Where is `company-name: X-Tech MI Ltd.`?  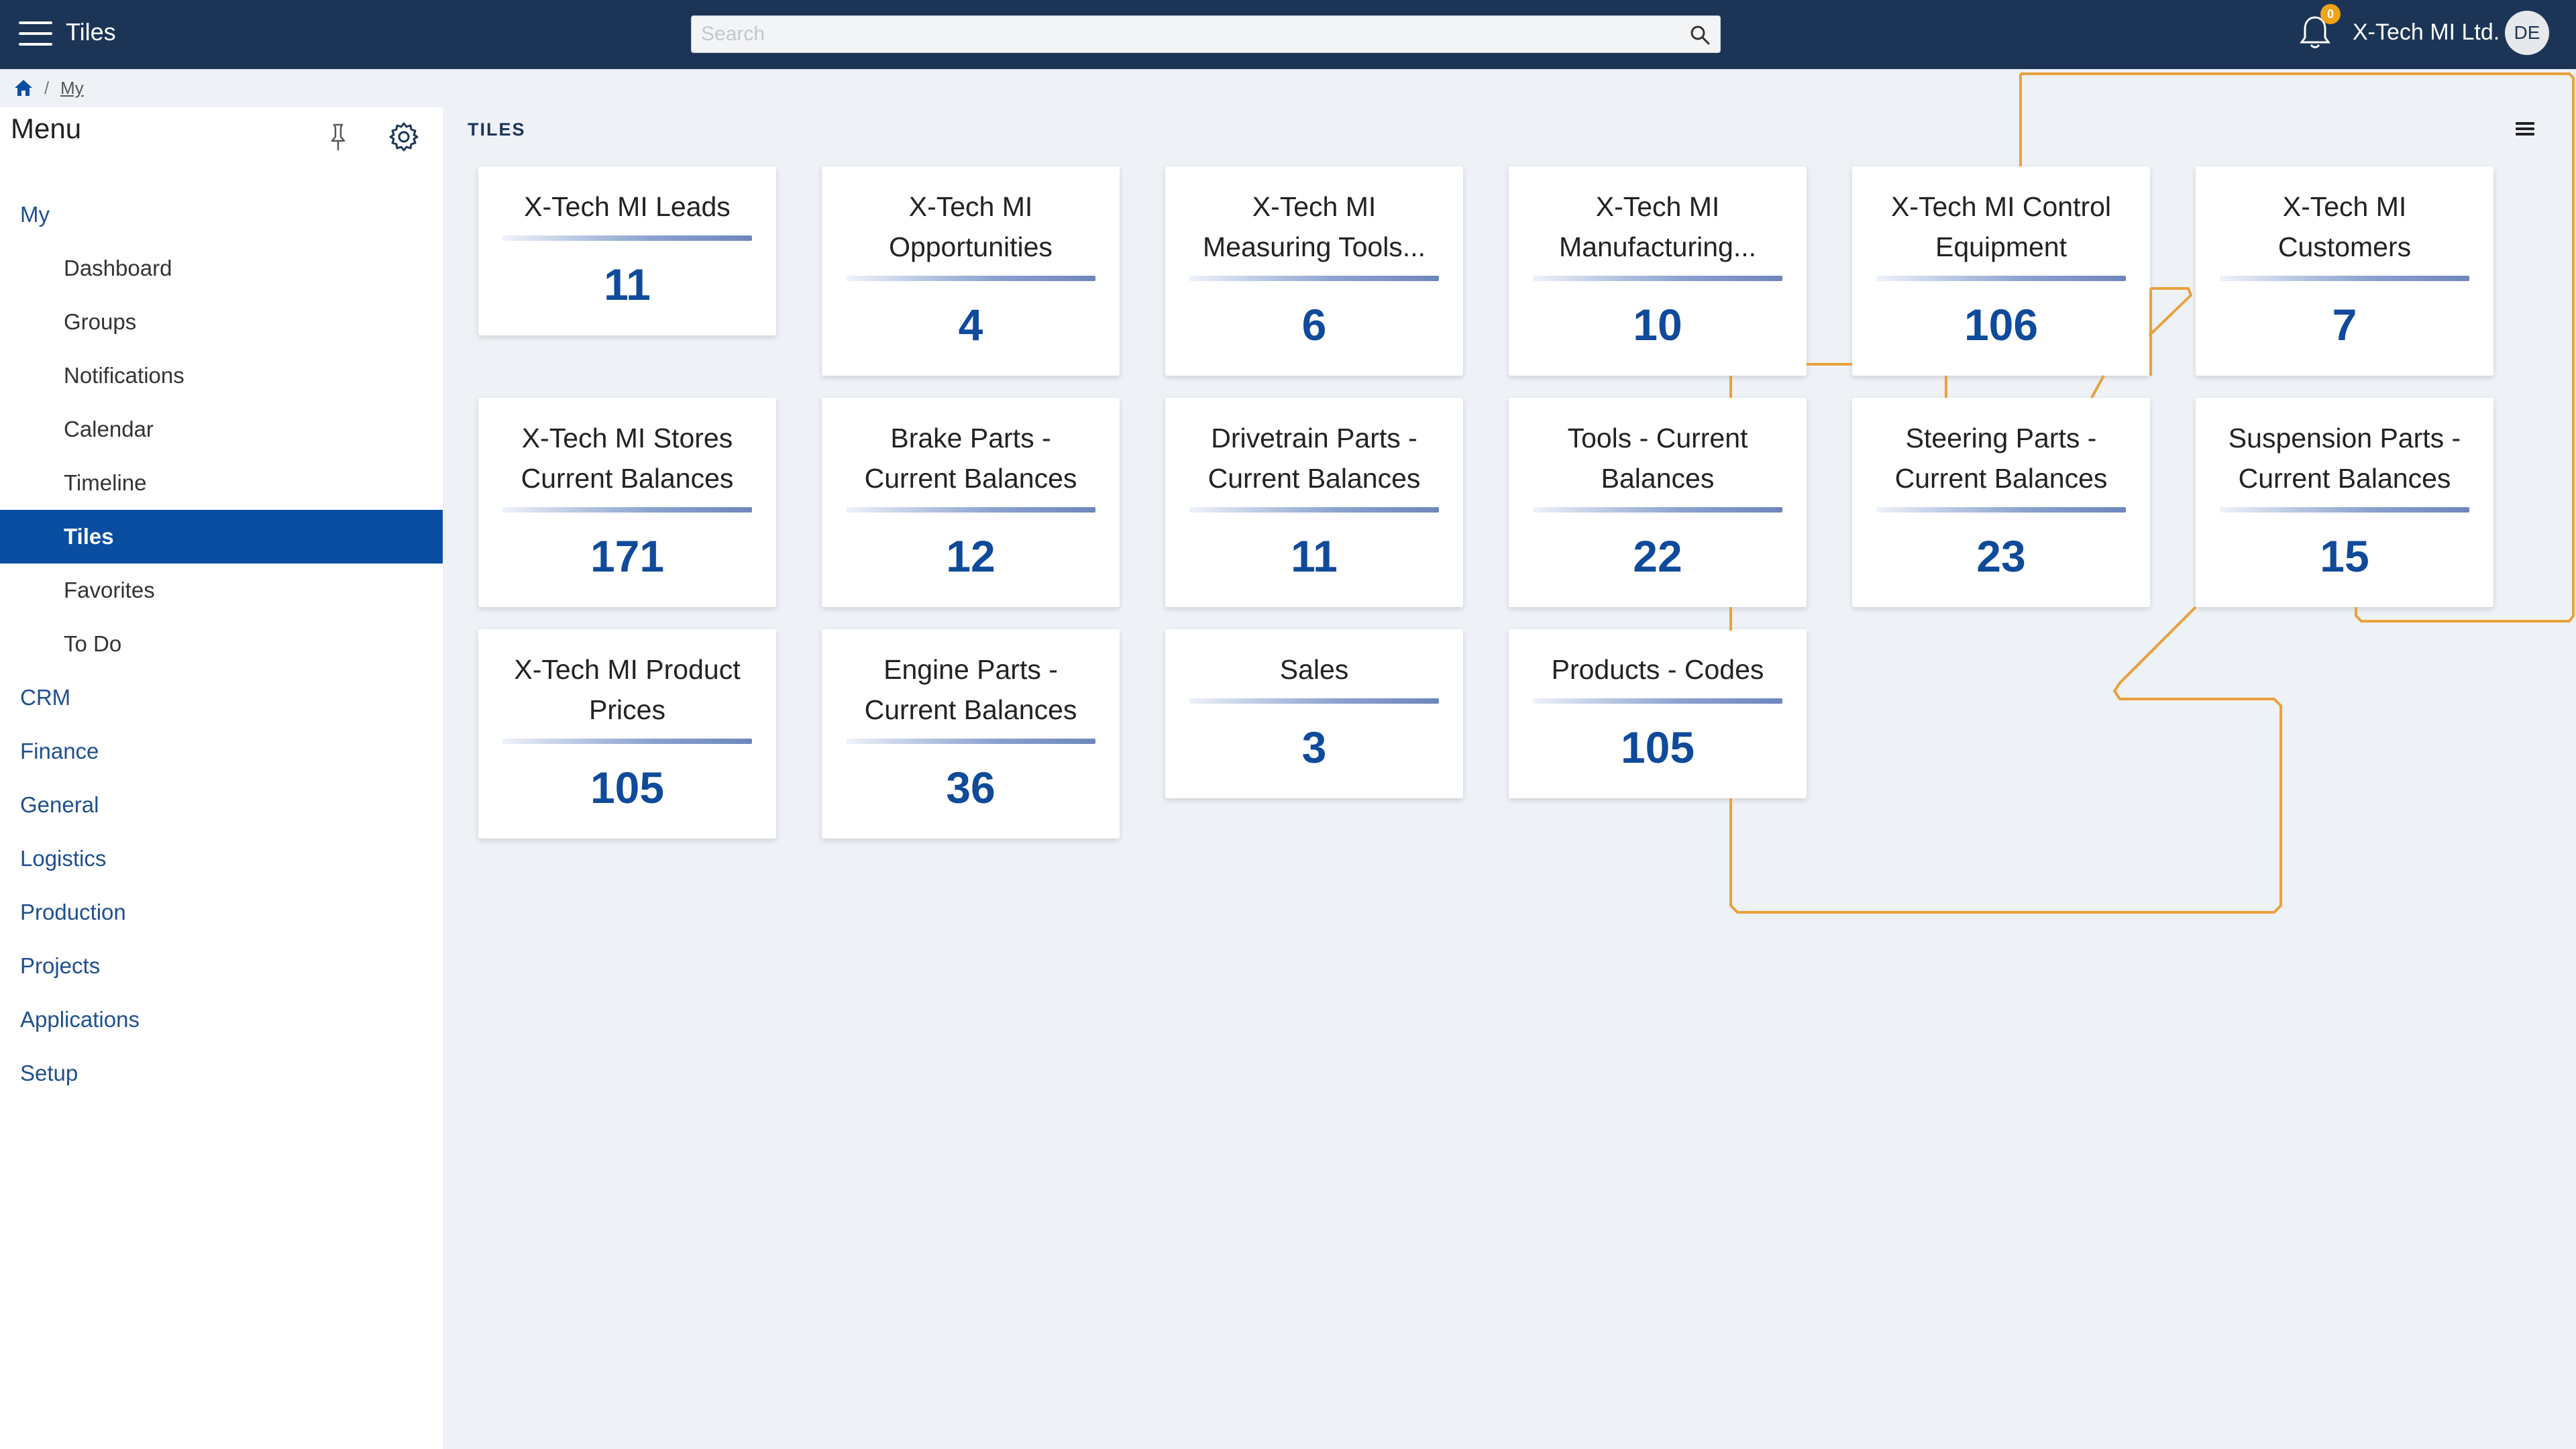 company-name: X-Tech MI Ltd. is located at coordinates (2426, 32).